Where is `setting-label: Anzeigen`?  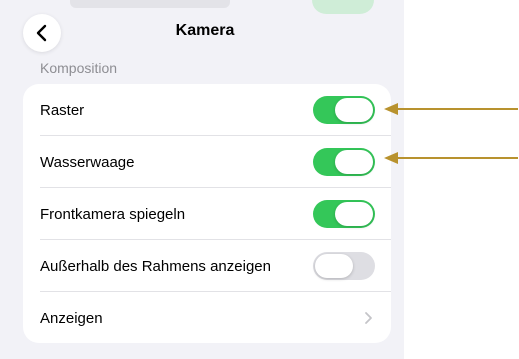 setting-label: Anzeigen is located at coordinates (71, 318).